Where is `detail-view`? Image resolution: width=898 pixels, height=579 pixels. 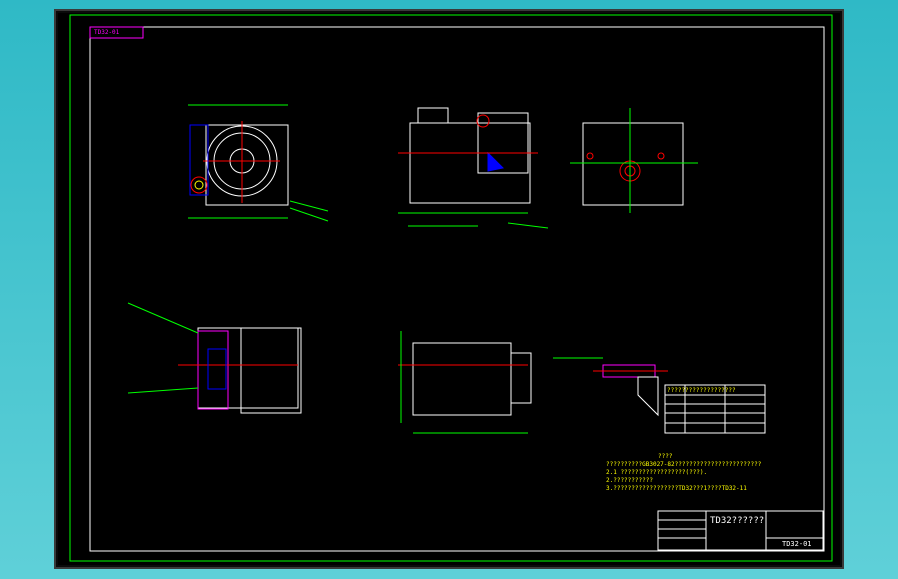 detail-view is located at coordinates (610, 387).